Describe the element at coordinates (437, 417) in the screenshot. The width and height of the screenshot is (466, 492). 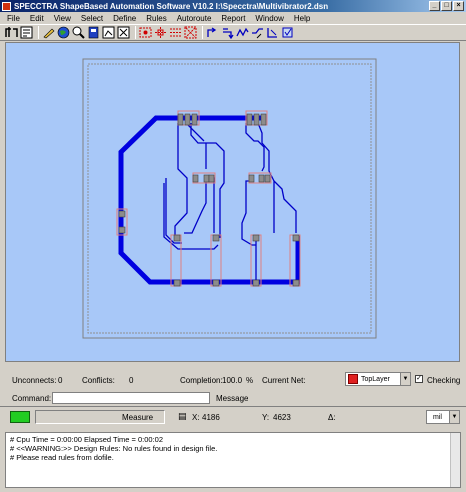
I see `units-dropdown-value: mil` at that location.